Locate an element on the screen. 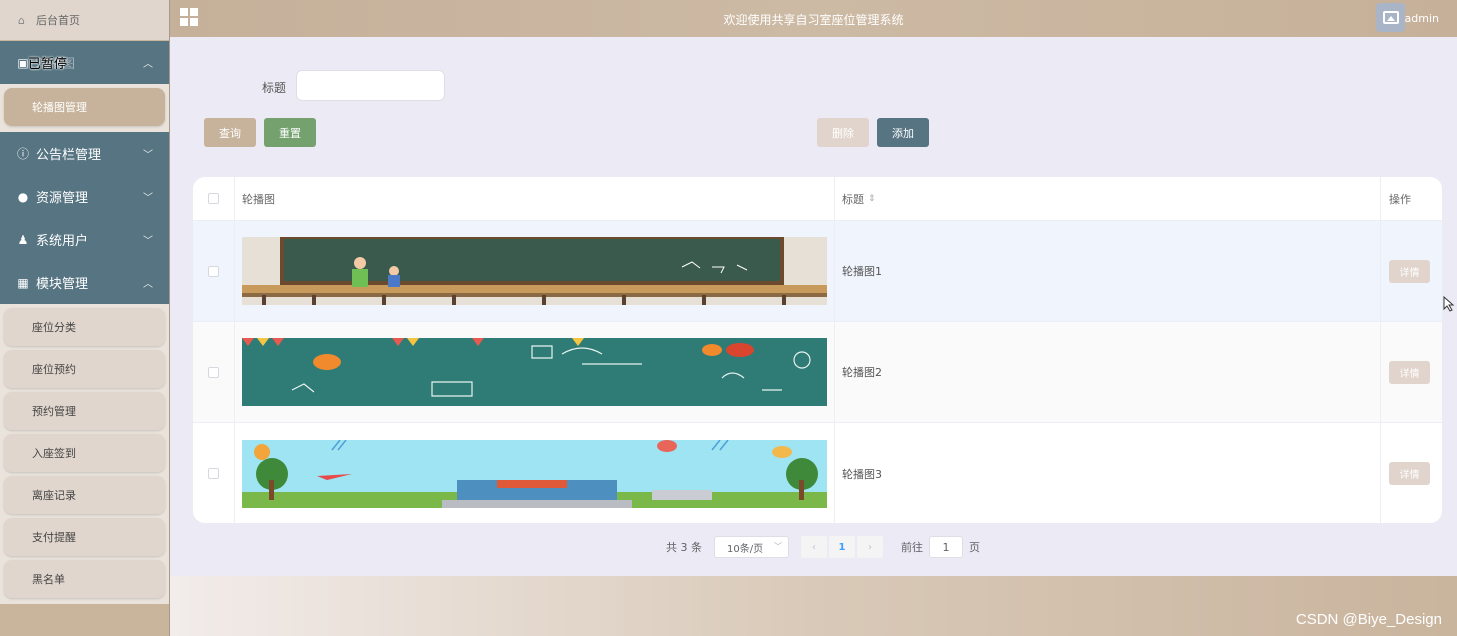 This screenshot has height=636, width=1457. menu-modules: ▦ 模块管理 ︿ is located at coordinates (84, 282).